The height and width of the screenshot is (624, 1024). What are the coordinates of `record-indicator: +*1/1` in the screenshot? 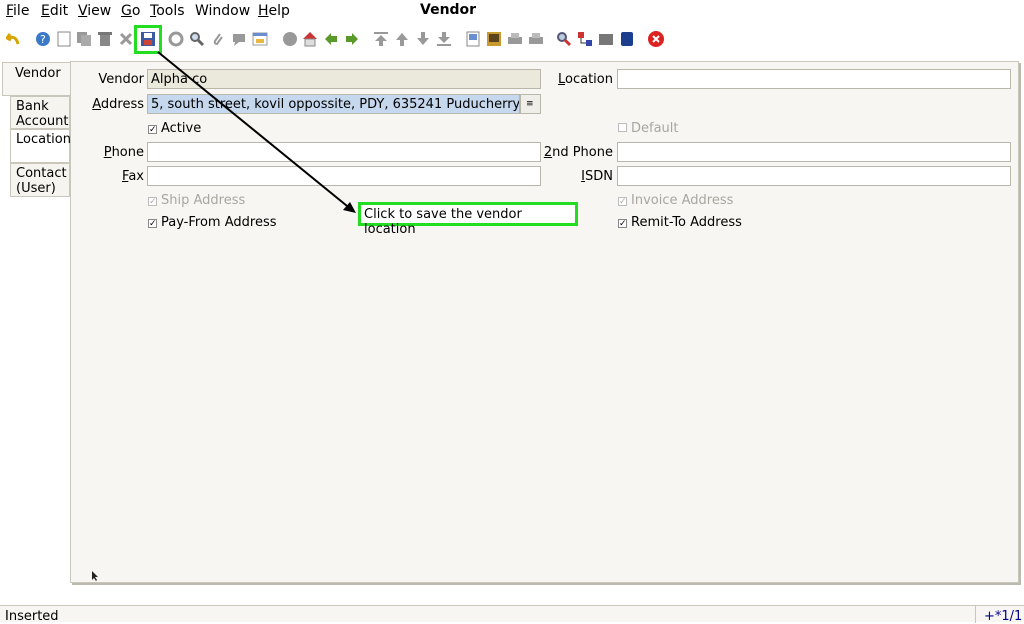 It's located at (999, 615).